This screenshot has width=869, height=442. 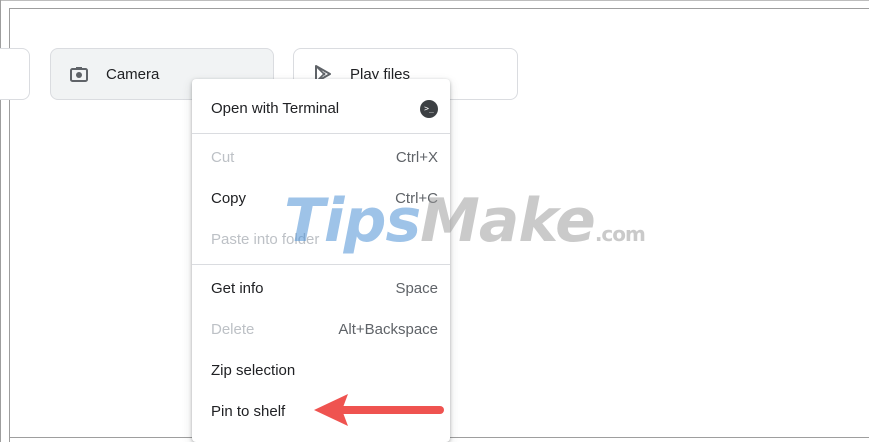 I want to click on menu-item-shortcut: Ctrl+X, so click(x=416, y=157).